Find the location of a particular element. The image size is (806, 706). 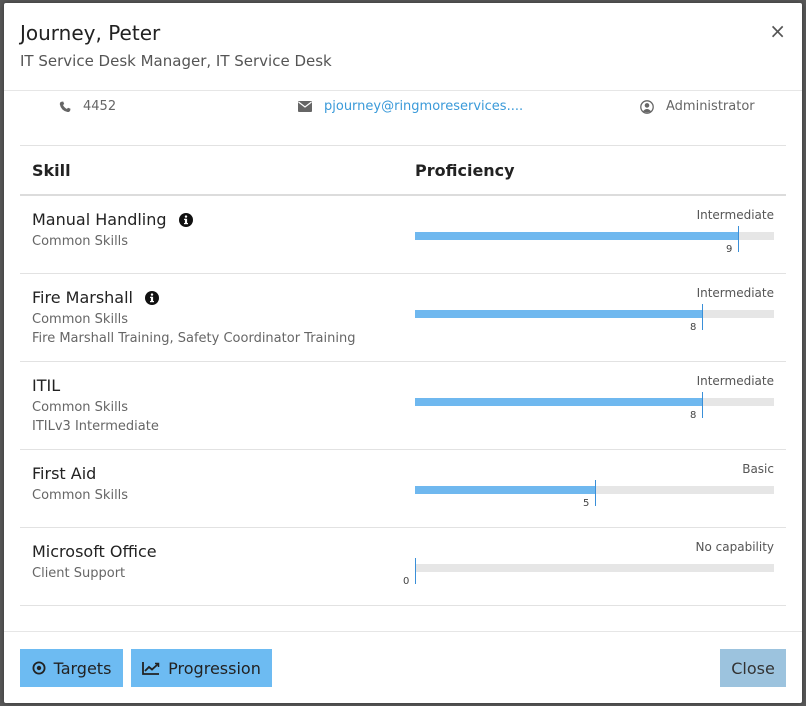

skill-name-text: Fire Marshall is located at coordinates (82, 297).